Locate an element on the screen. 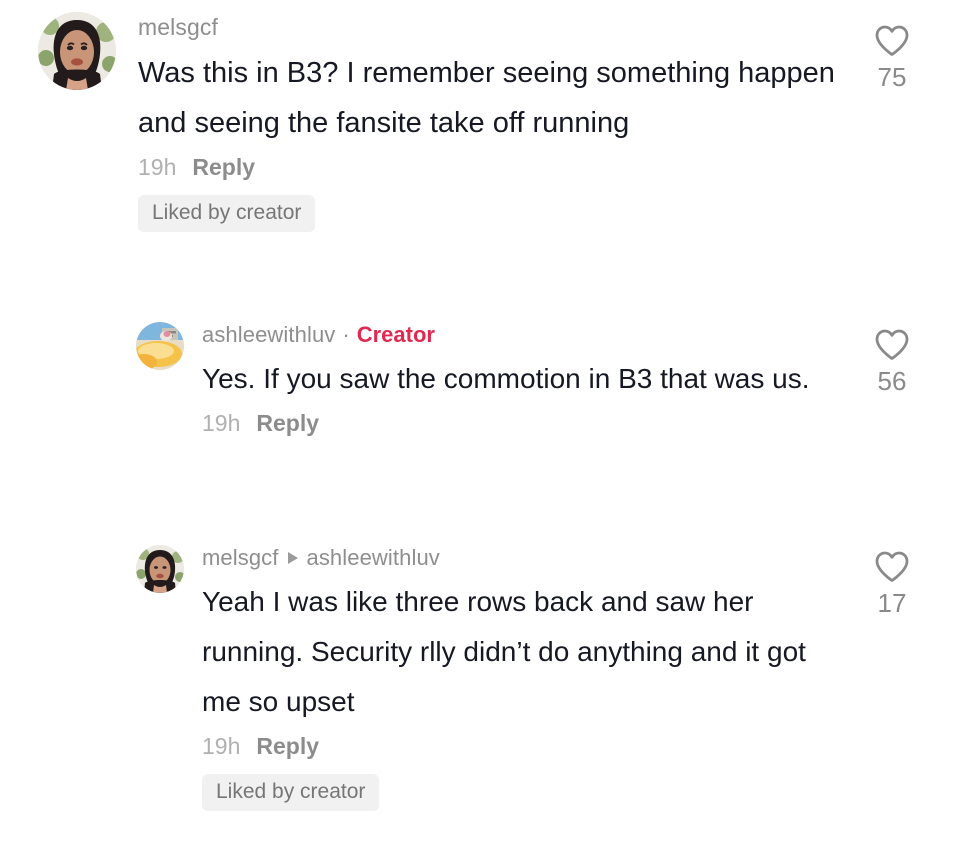 The image size is (960, 858). like-count: 75 is located at coordinates (892, 77).